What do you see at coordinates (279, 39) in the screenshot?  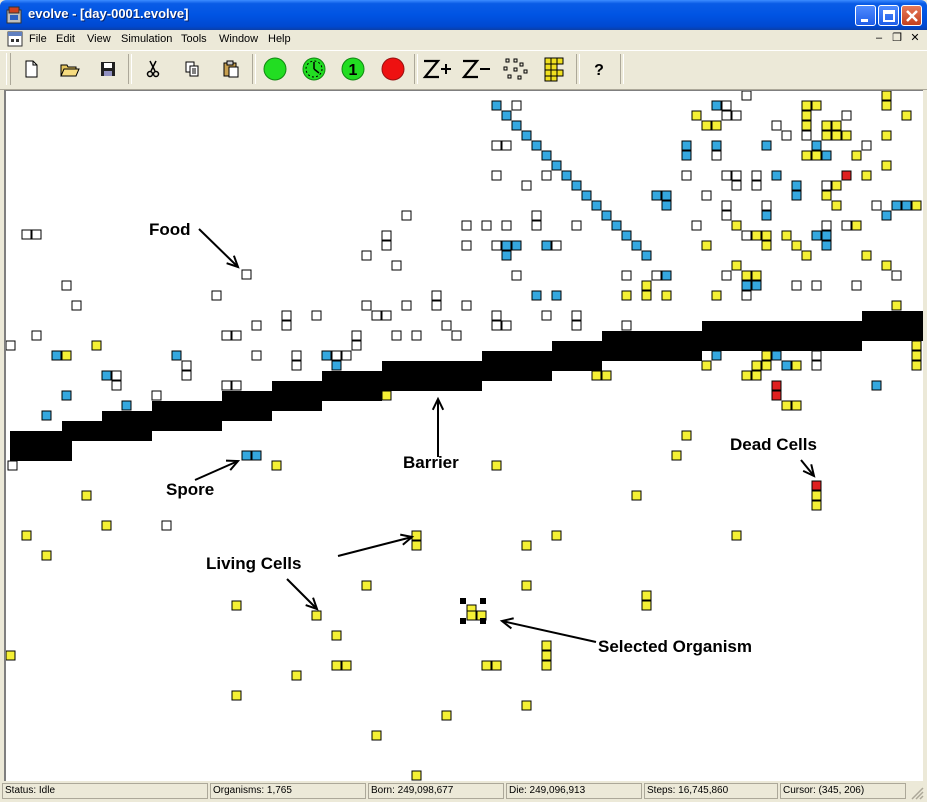 I see `menu-help: Help` at bounding box center [279, 39].